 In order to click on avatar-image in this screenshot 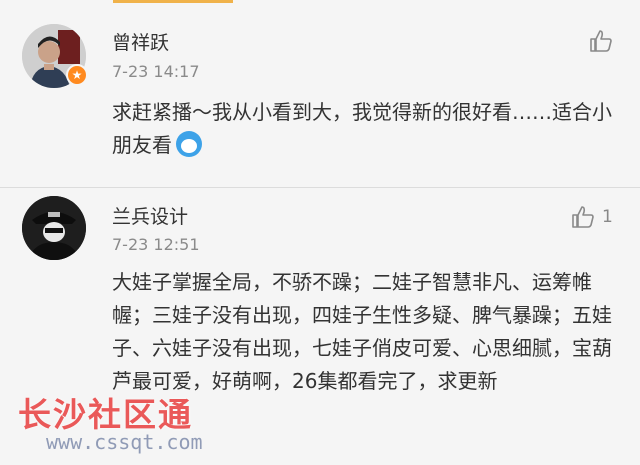, I will do `click(54, 228)`.